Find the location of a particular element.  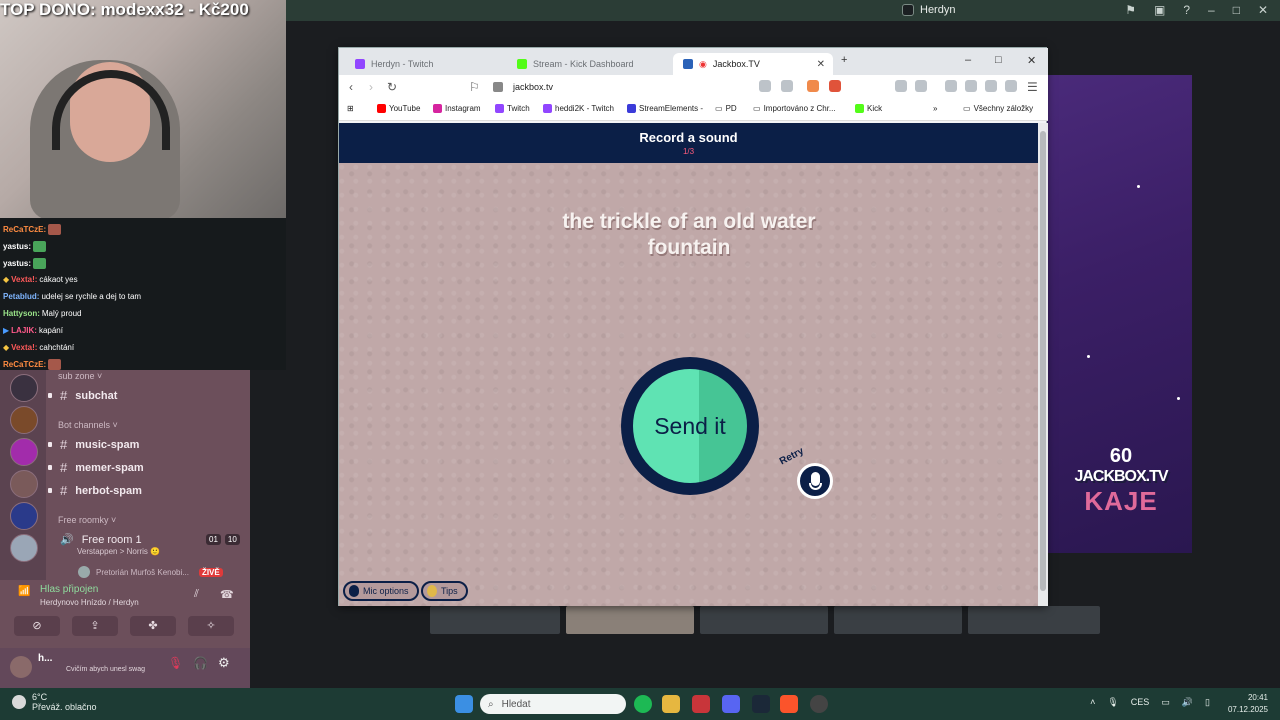

jackbox-header: Record a sound 1/3 is located at coordinates (688, 143).